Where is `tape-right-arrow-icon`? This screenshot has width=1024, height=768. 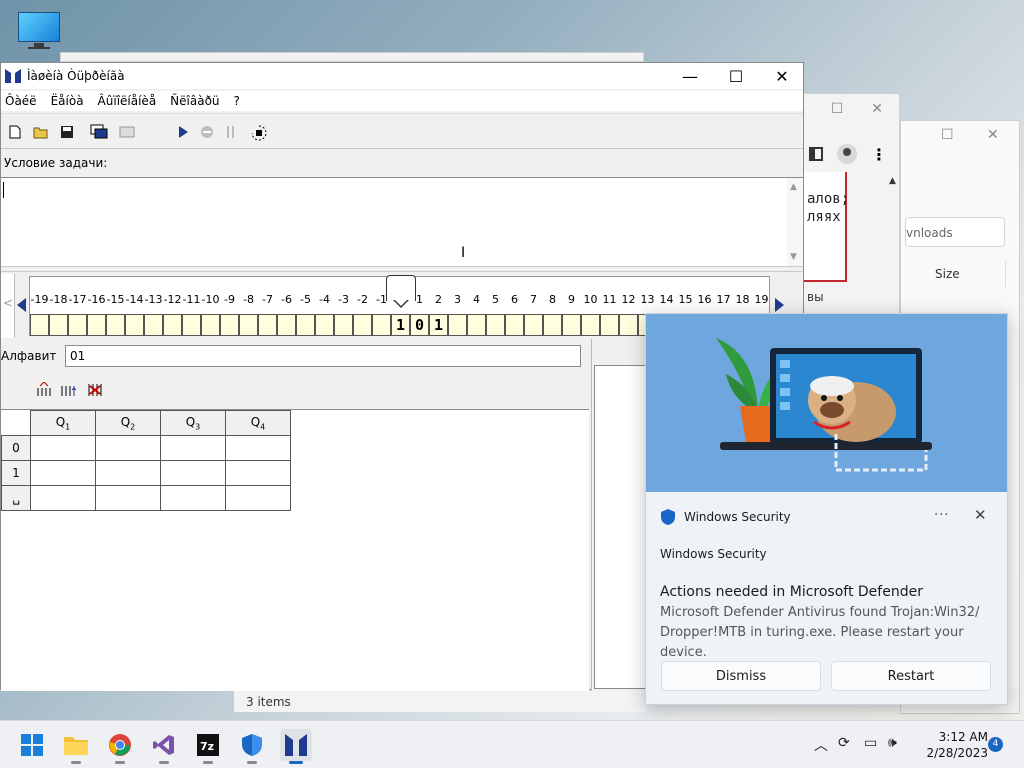
tape-right-arrow-icon is located at coordinates (779, 305).